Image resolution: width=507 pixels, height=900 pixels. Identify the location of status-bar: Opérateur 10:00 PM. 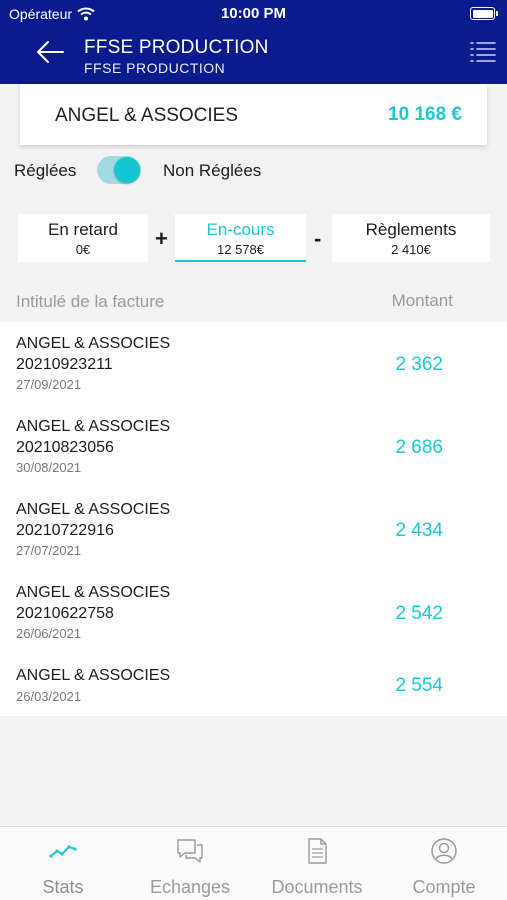
(253, 14).